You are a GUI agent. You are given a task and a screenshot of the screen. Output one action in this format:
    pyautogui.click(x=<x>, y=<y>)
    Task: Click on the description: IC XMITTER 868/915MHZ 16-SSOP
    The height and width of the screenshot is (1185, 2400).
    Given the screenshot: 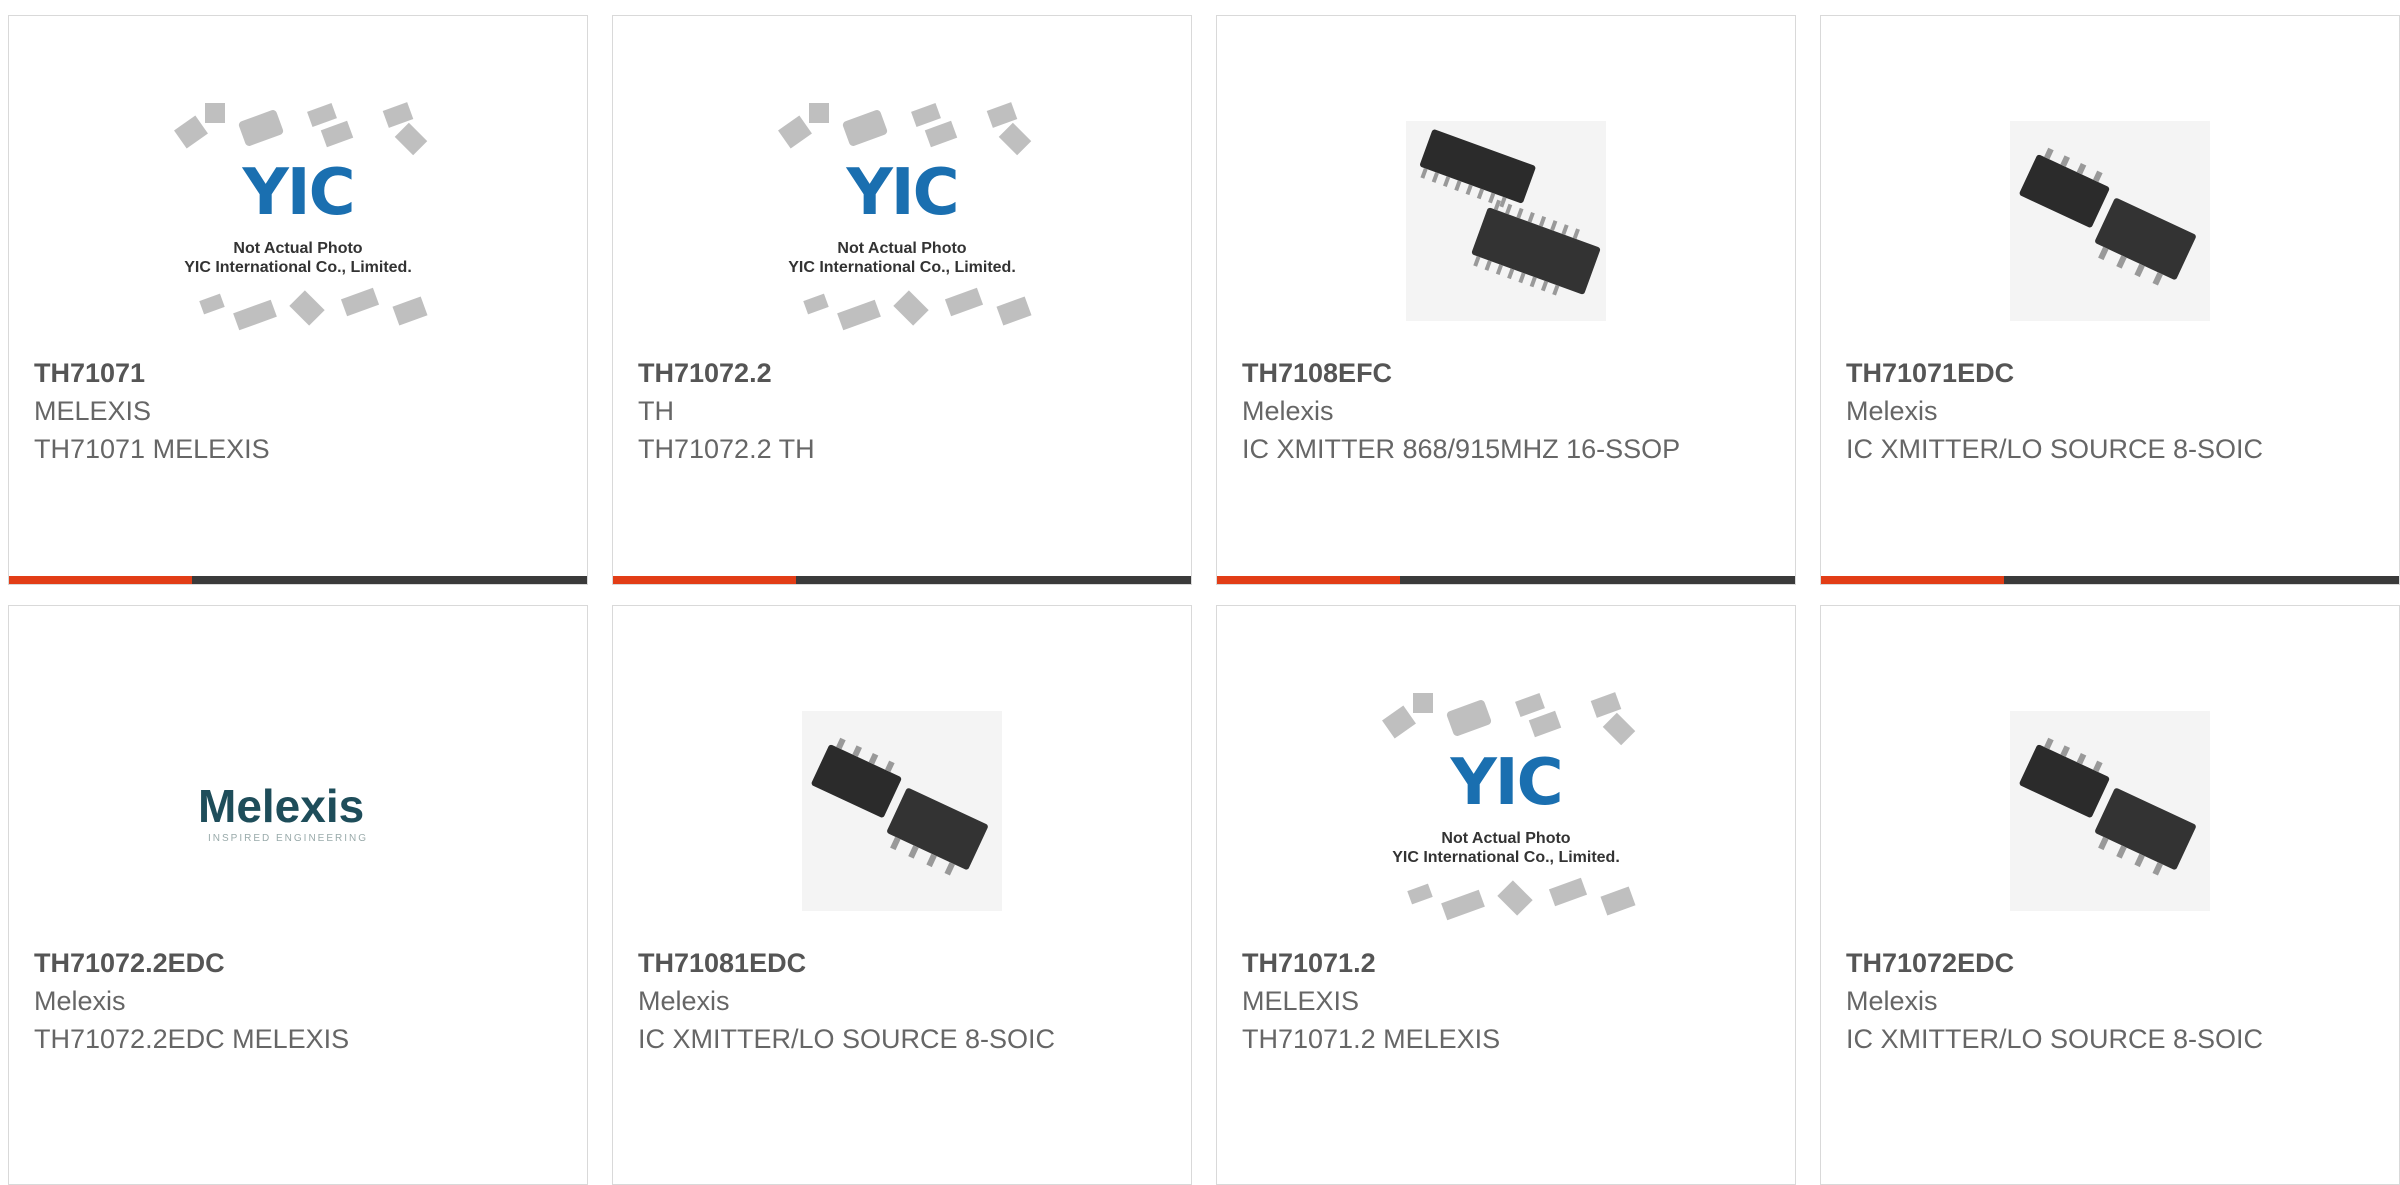 What is the action you would take?
    pyautogui.click(x=1461, y=449)
    